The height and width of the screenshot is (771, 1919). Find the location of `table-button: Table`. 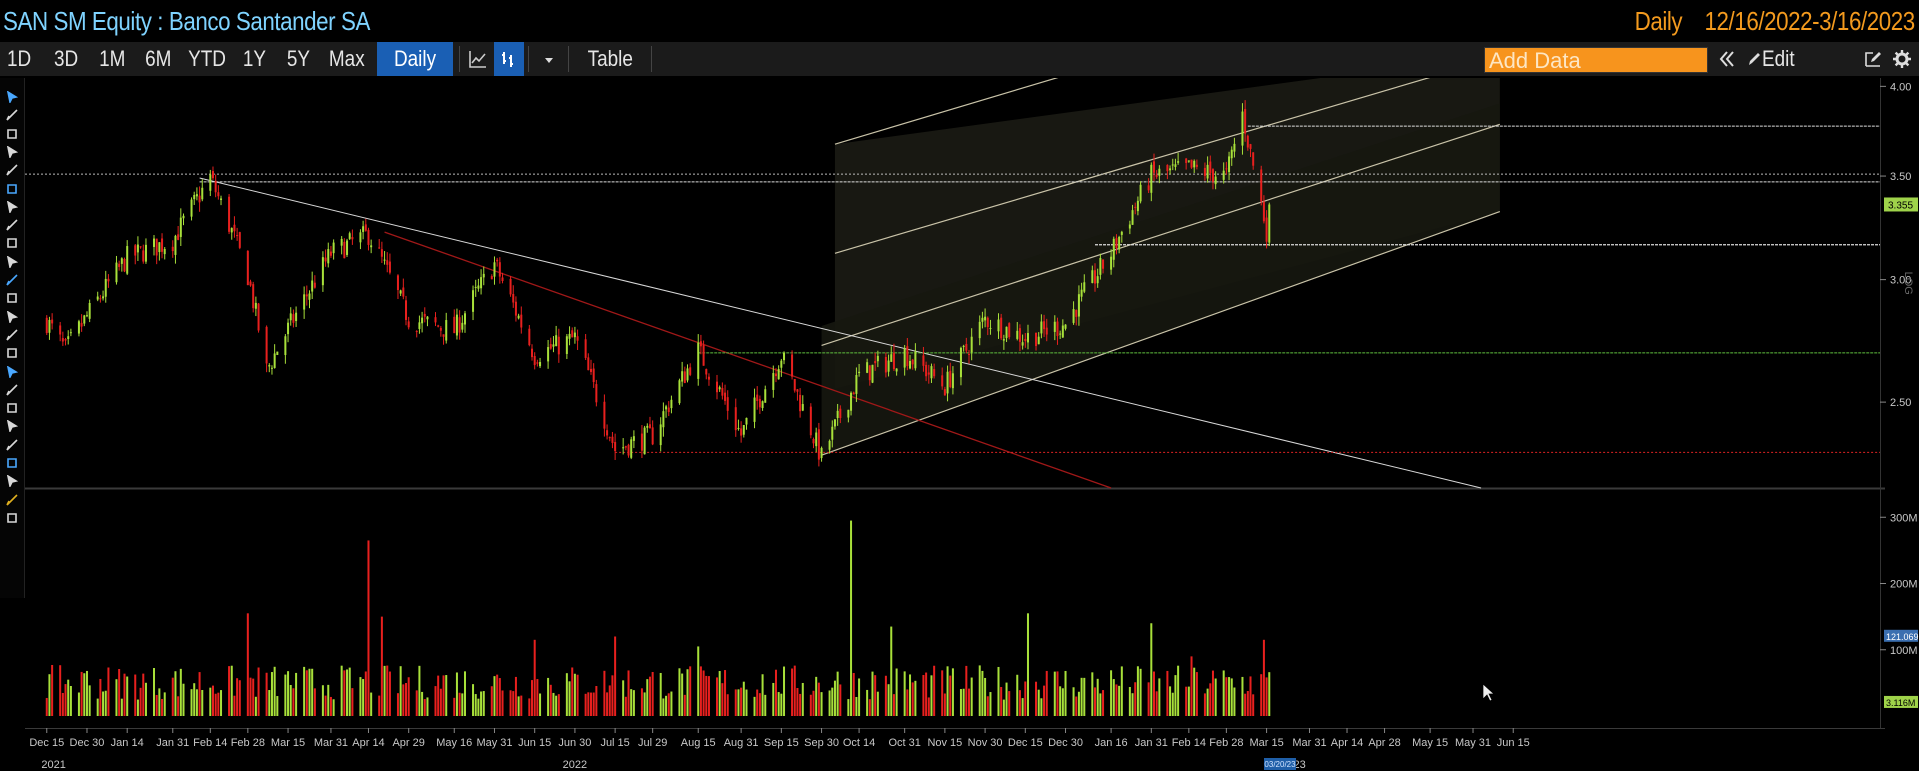

table-button: Table is located at coordinates (610, 59).